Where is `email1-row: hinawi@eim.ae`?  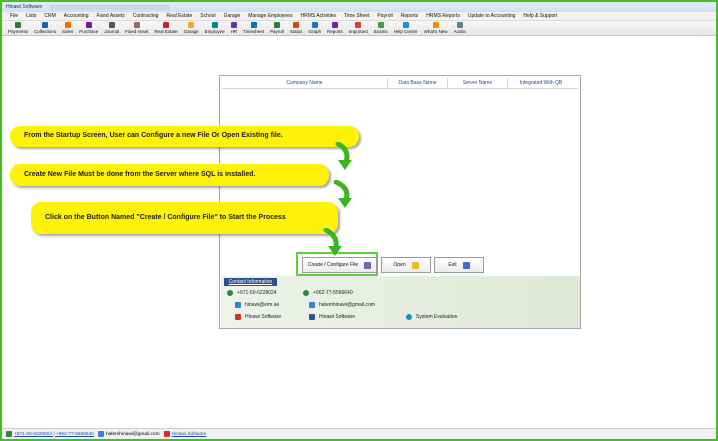 email1-row: hinawi@eim.ae is located at coordinates (257, 305).